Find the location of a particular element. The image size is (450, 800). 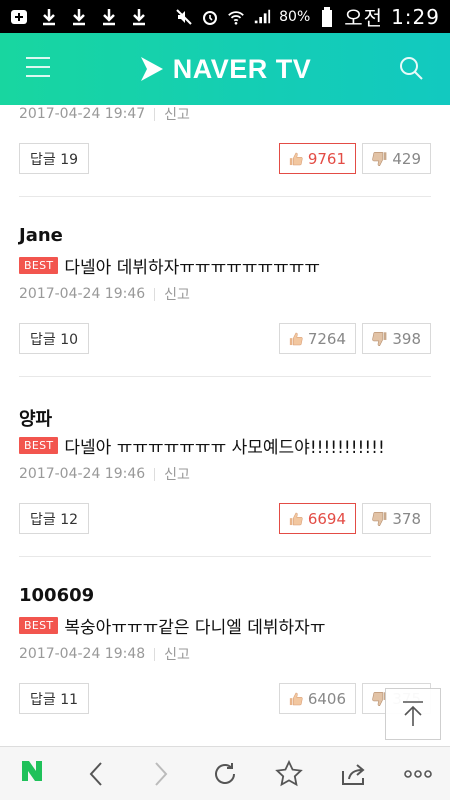

more-button is located at coordinates (418, 774).